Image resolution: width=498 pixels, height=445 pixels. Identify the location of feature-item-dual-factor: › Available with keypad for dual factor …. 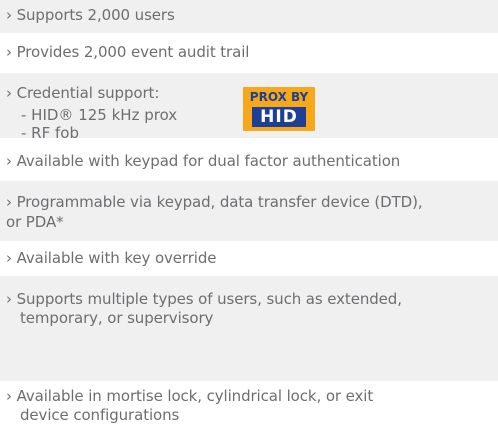
(249, 159).